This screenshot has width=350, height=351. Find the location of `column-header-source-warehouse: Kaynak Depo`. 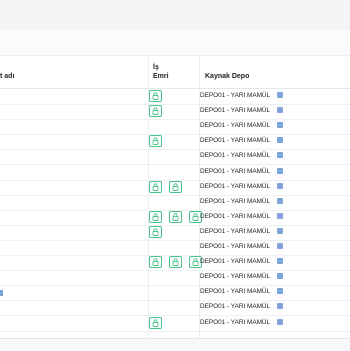

column-header-source-warehouse: Kaynak Depo is located at coordinates (227, 76).